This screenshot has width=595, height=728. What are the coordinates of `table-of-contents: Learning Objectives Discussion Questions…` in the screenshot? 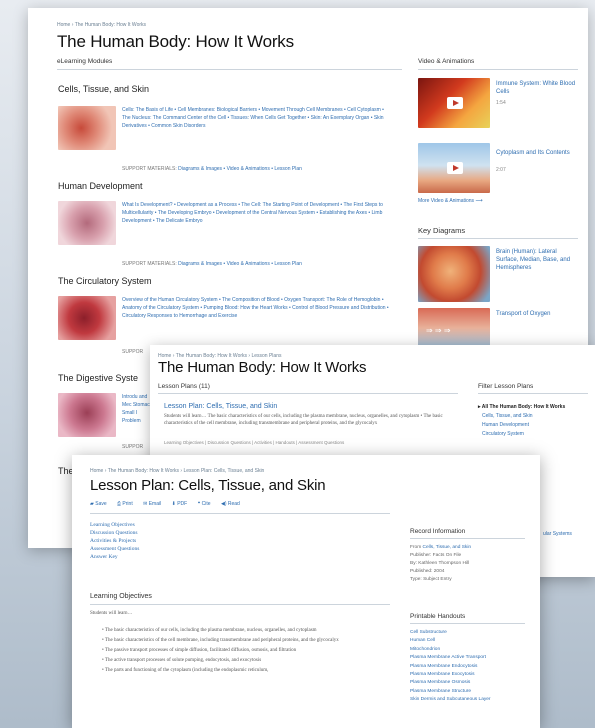 It's located at (114, 541).